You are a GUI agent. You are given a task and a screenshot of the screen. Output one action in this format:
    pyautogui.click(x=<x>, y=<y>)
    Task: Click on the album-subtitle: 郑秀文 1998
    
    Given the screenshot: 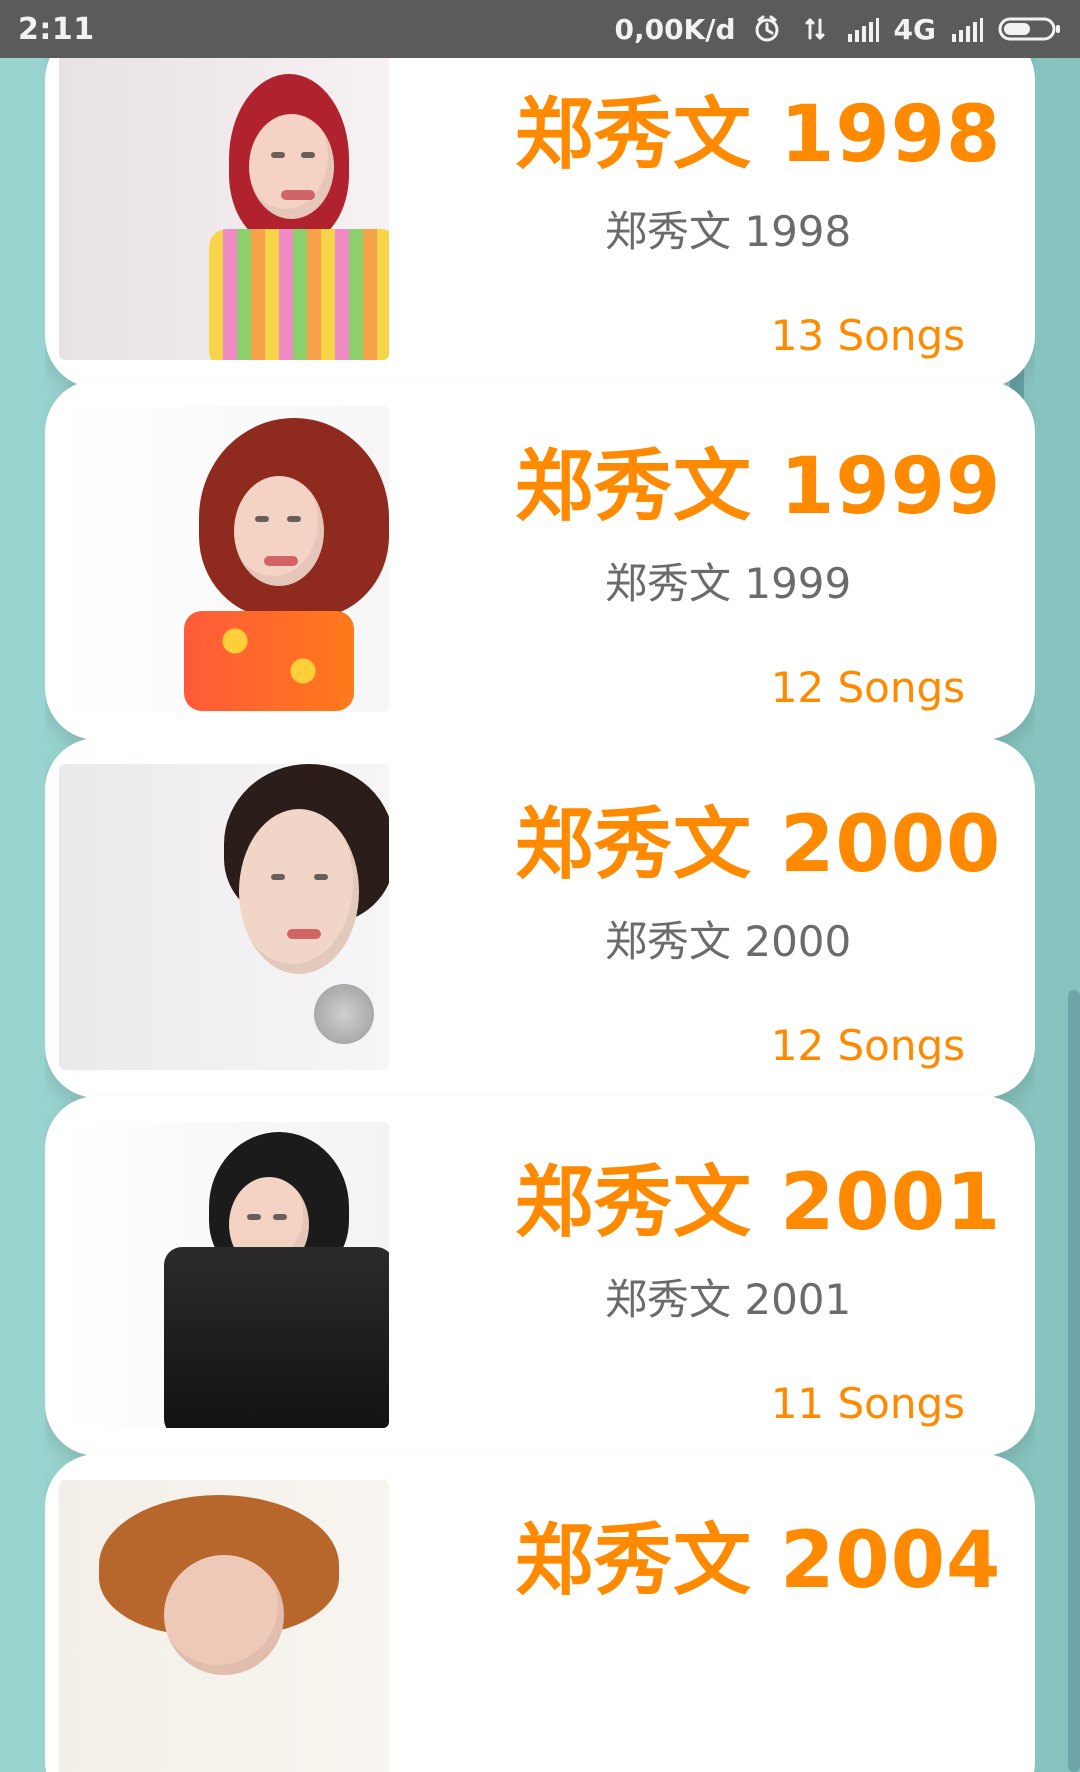 What is the action you would take?
    pyautogui.click(x=728, y=231)
    